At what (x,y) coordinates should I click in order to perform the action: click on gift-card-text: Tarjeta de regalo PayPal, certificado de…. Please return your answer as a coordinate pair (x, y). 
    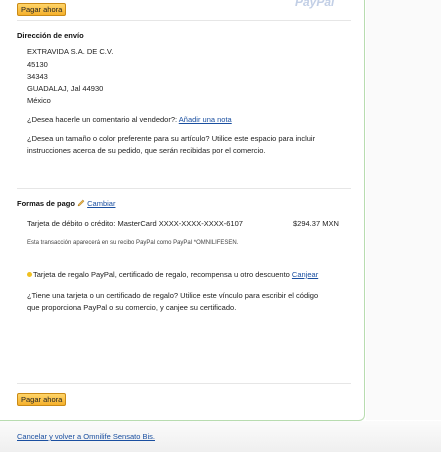
    Looking at the image, I should click on (161, 274).